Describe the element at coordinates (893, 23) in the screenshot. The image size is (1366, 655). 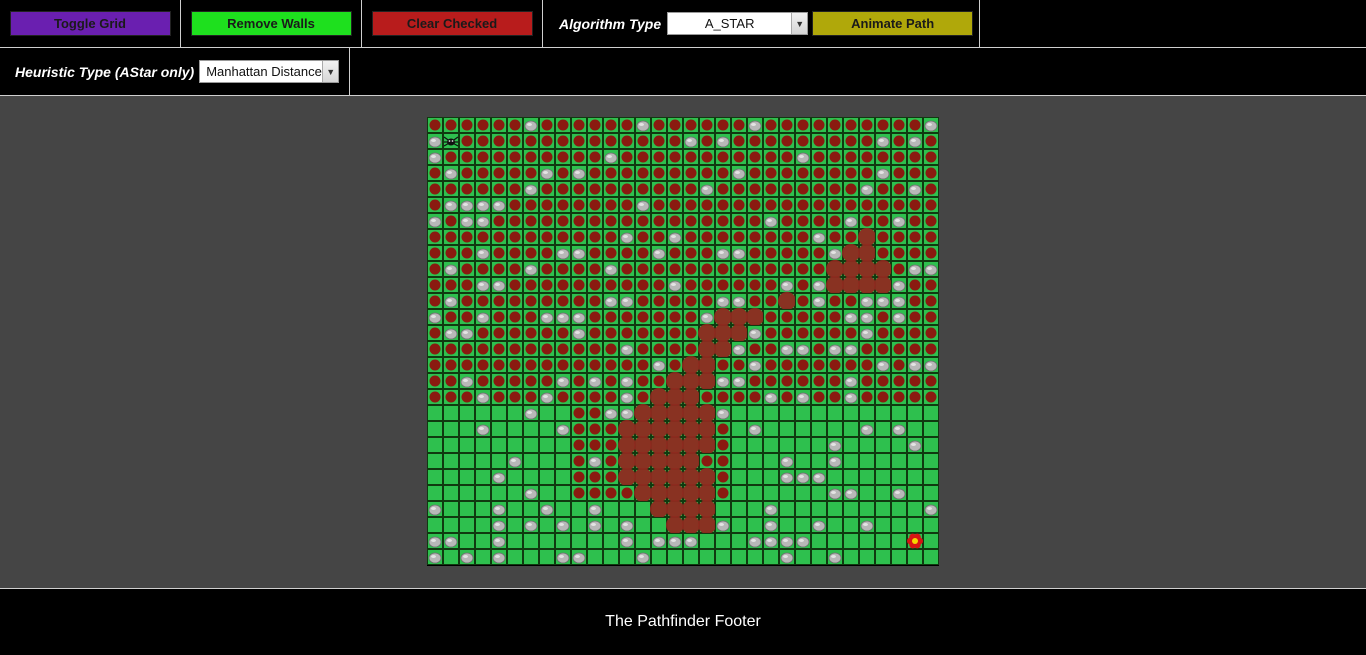
I see `animate-path-button: Animate Path` at that location.